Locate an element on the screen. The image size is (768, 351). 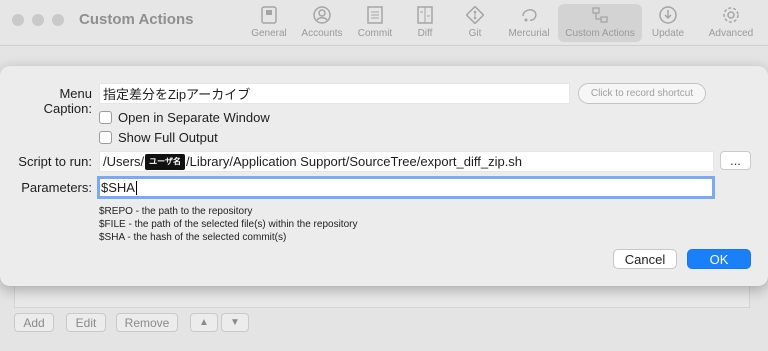
move-up-button: ▲ is located at coordinates (204, 322).